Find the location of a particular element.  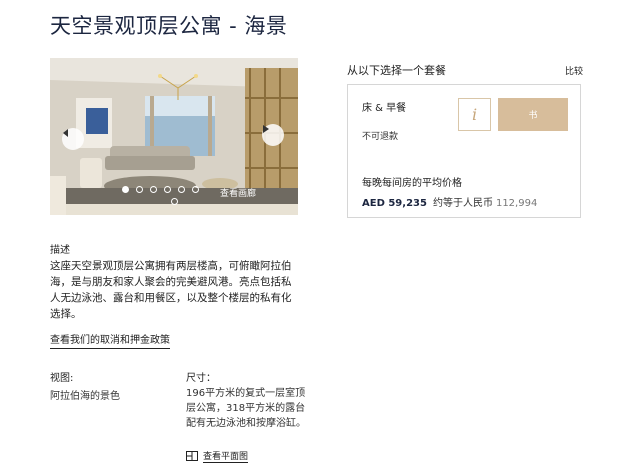

info-button: i is located at coordinates (474, 114).